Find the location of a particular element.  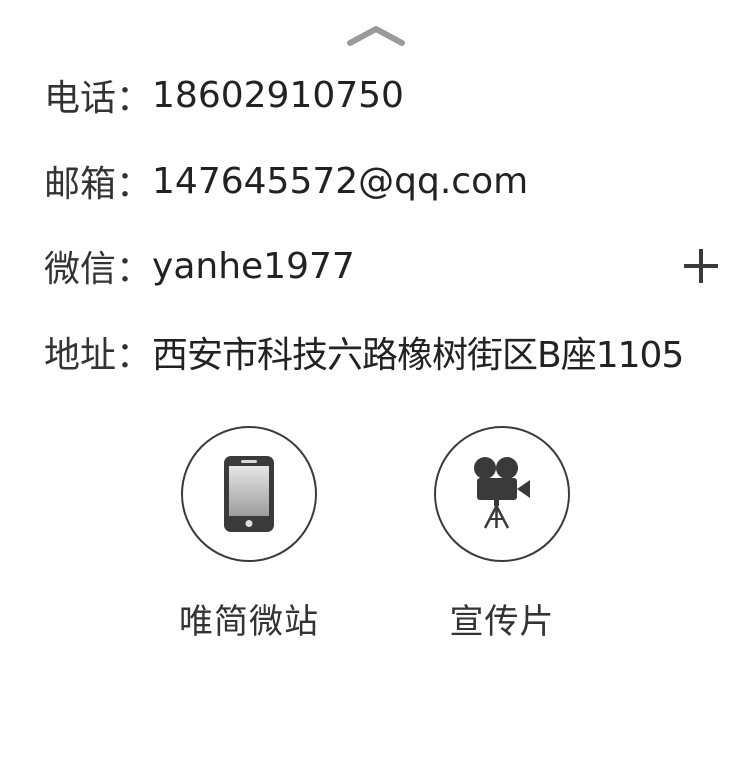

video-action: 宣传片 is located at coordinates (502, 534).